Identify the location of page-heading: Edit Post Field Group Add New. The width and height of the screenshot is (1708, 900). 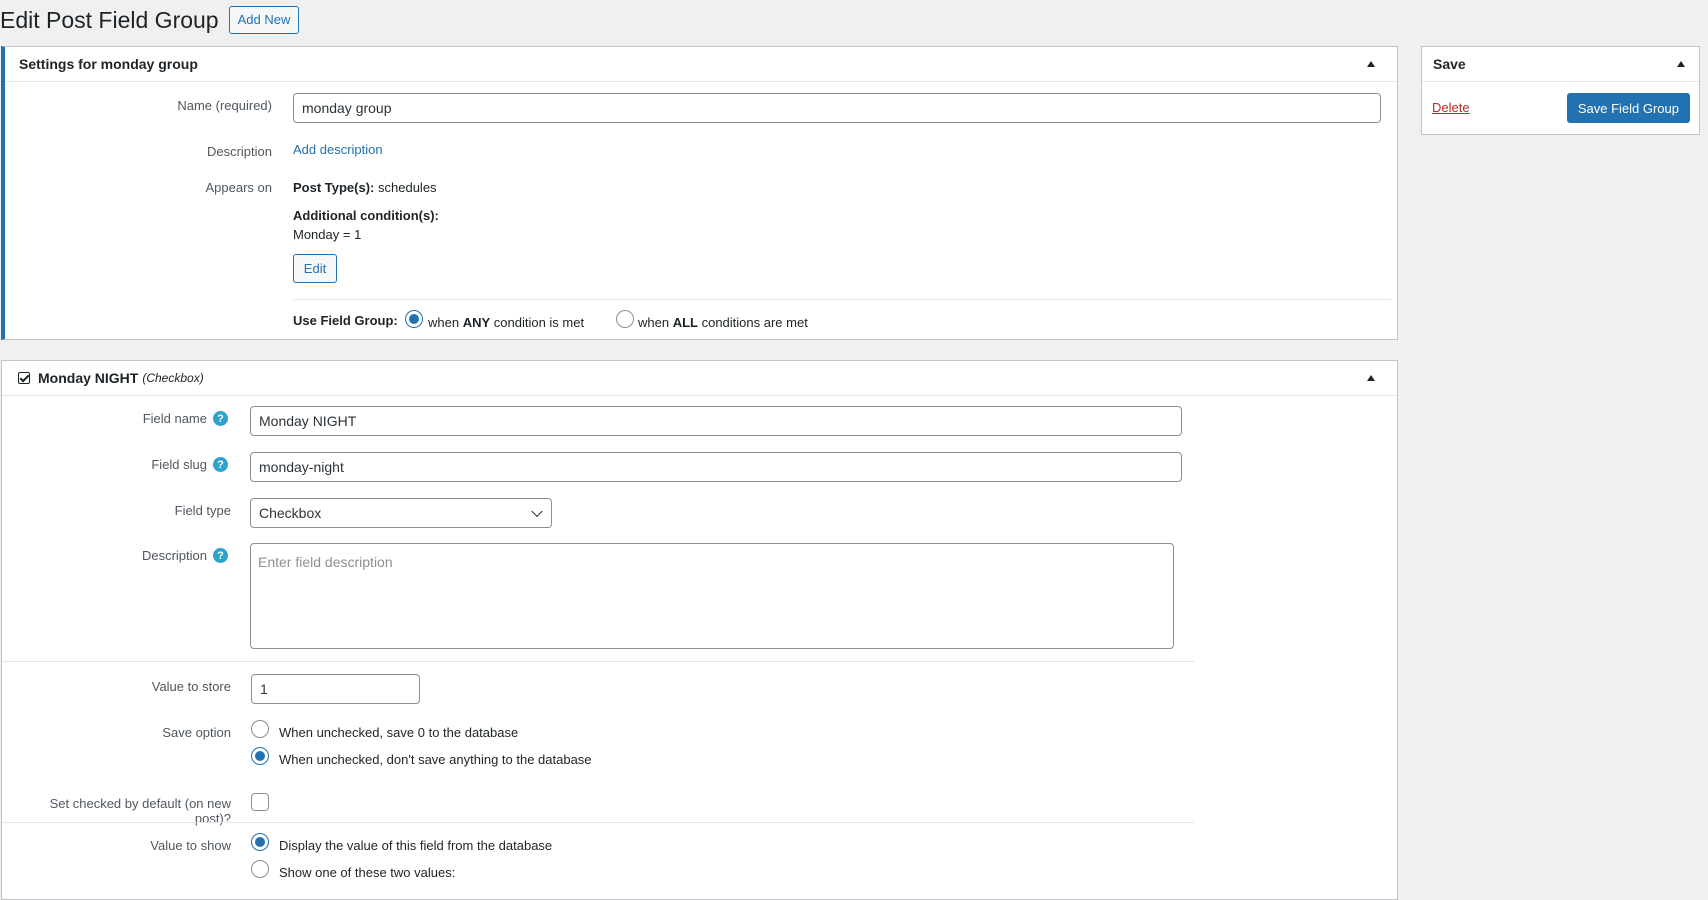
(150, 20).